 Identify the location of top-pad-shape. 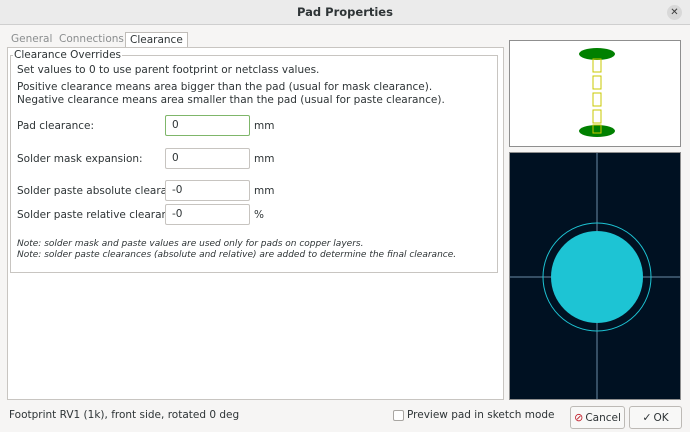
(597, 54).